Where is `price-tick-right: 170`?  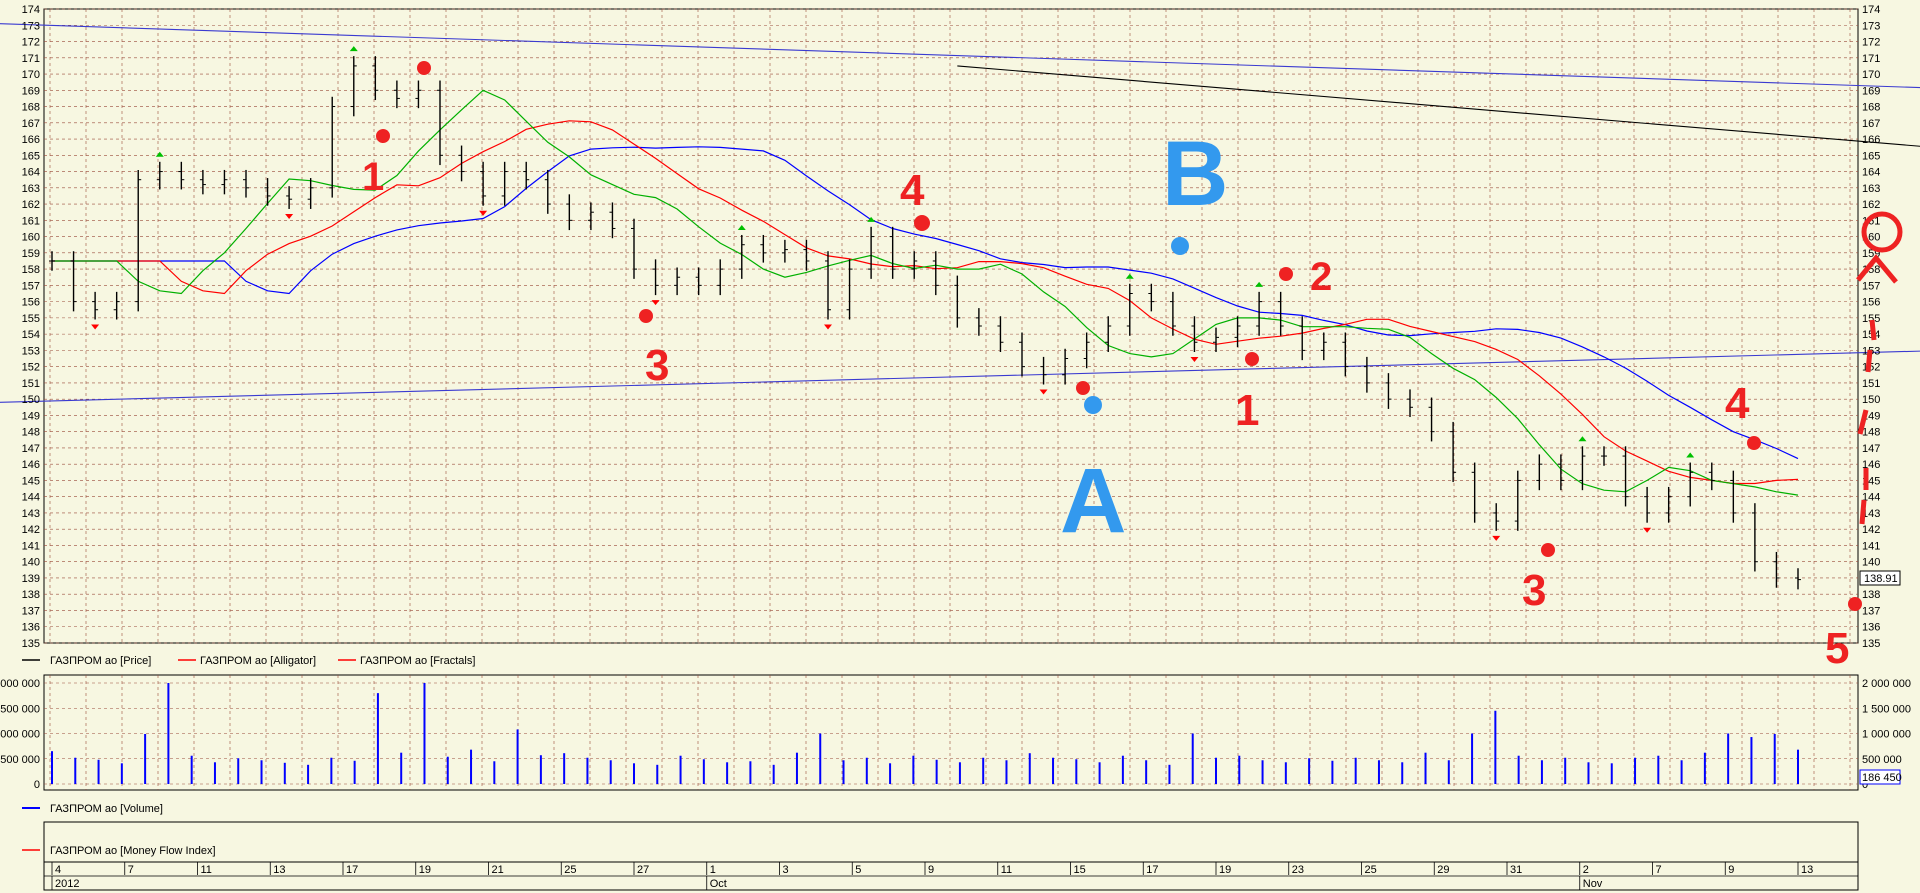 price-tick-right: 170 is located at coordinates (1871, 75).